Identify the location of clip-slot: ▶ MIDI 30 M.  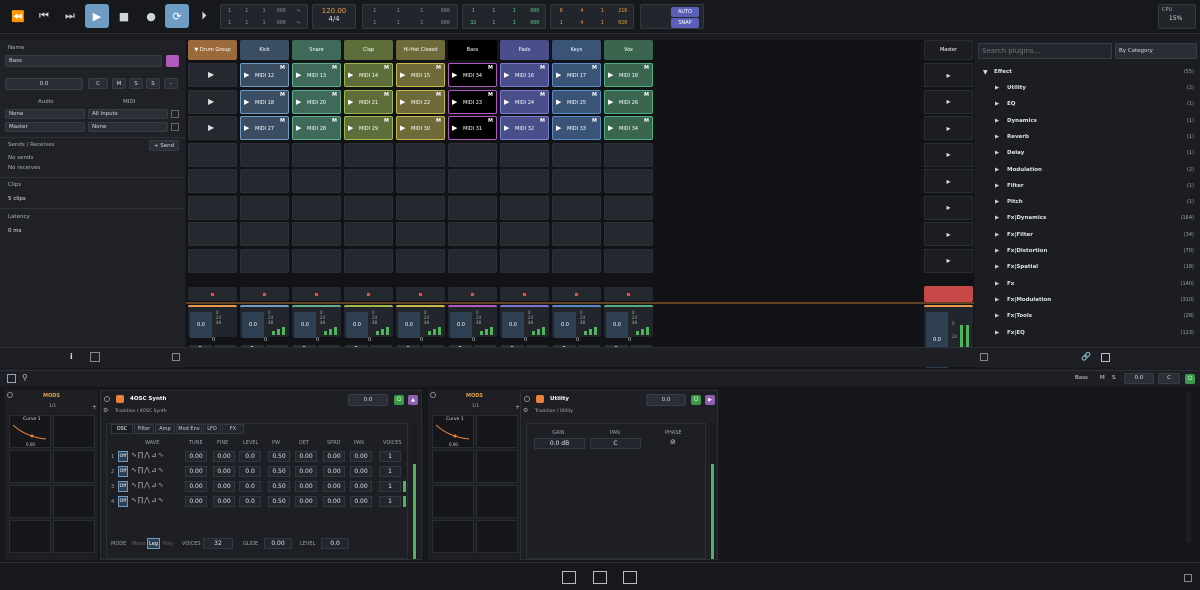
(420, 128).